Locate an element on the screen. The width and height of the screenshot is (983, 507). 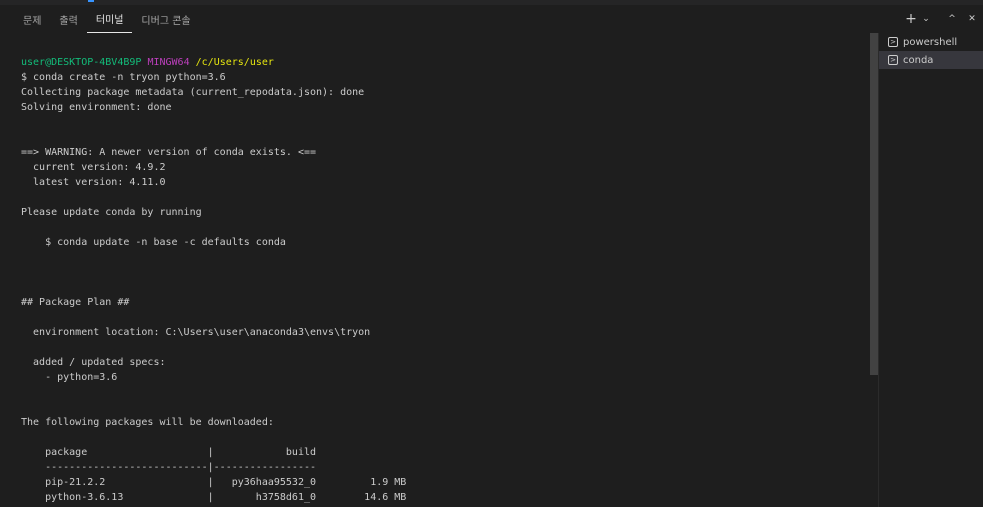
terminal-line: python-3.6.13 | h3758d61_0 14.6 MB is located at coordinates (214, 497).